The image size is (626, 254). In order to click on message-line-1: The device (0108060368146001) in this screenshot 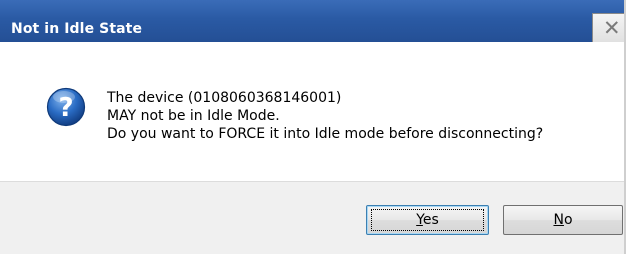, I will do `click(224, 98)`.